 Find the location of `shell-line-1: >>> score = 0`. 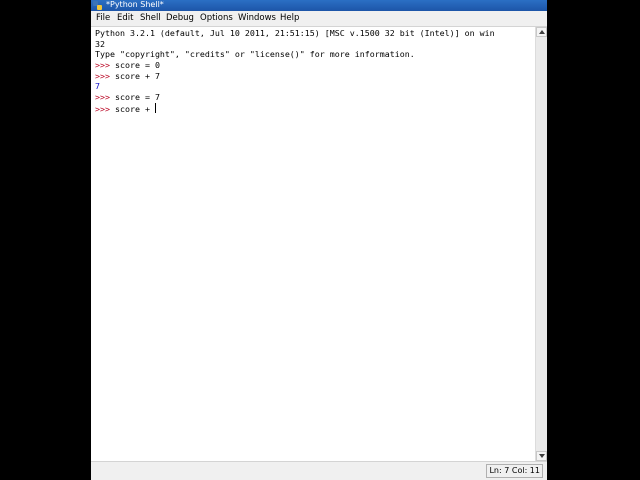

shell-line-1: >>> score = 0 is located at coordinates (127, 65).